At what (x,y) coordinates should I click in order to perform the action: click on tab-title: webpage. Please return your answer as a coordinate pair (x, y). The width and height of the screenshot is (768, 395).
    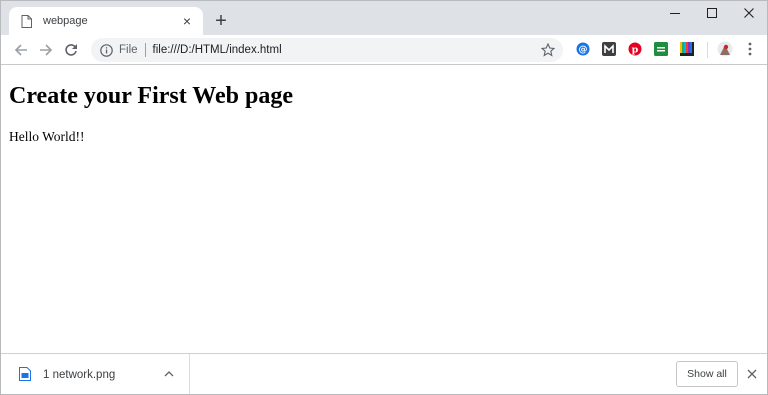
    Looking at the image, I should click on (65, 21).